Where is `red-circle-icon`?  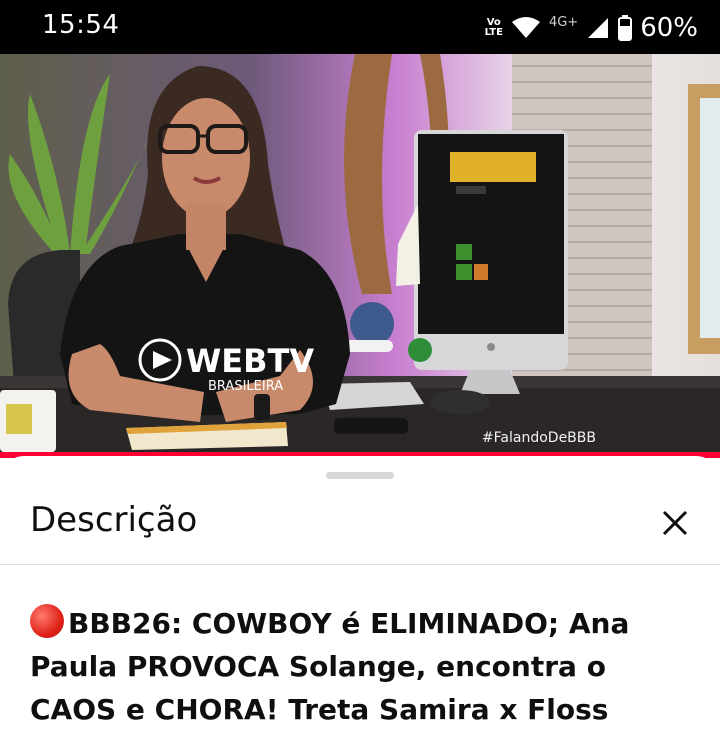
red-circle-icon is located at coordinates (47, 621).